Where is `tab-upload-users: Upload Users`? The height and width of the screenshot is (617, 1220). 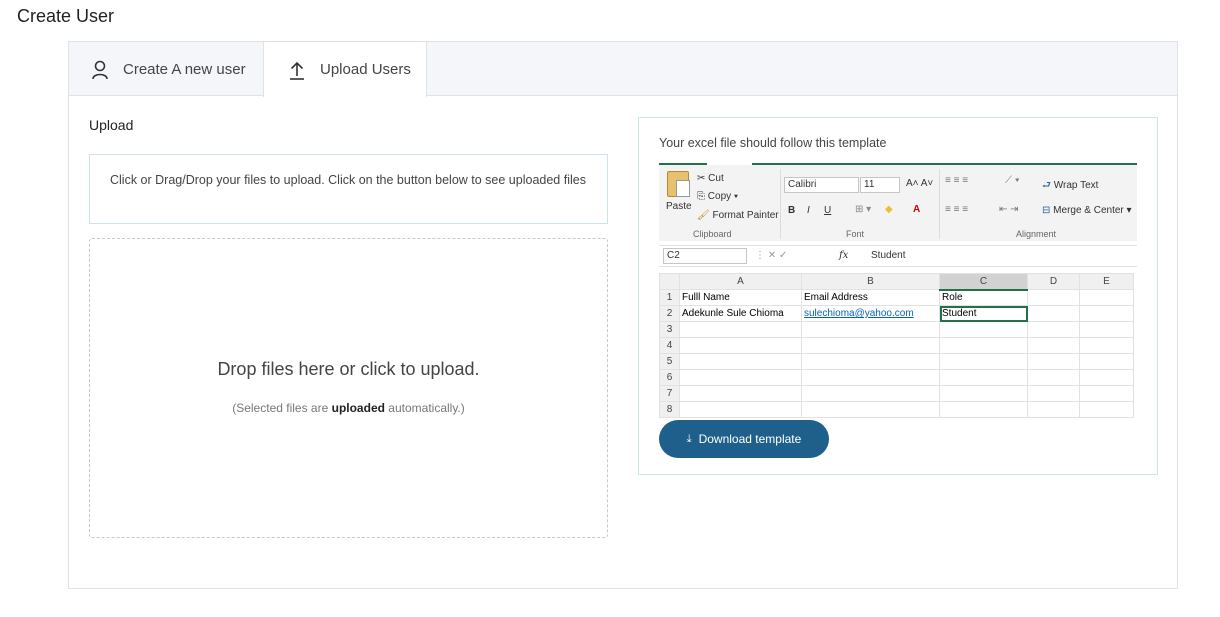 tab-upload-users: Upload Users is located at coordinates (345, 69).